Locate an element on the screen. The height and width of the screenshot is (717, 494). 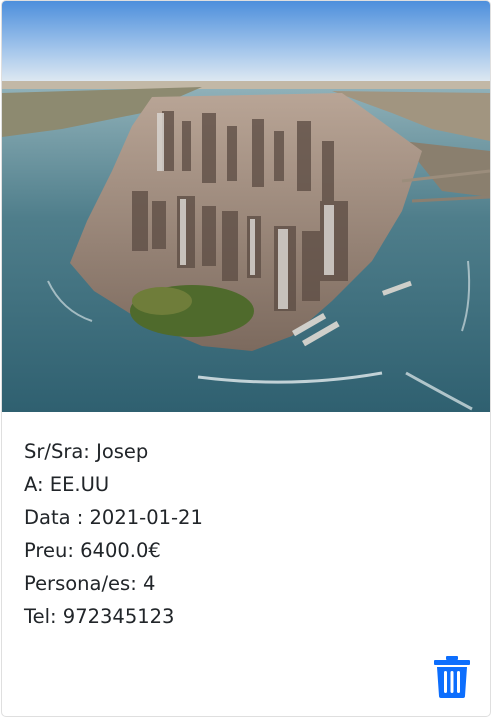
travel-date: Data : 2021-01-21 is located at coordinates (113, 517).